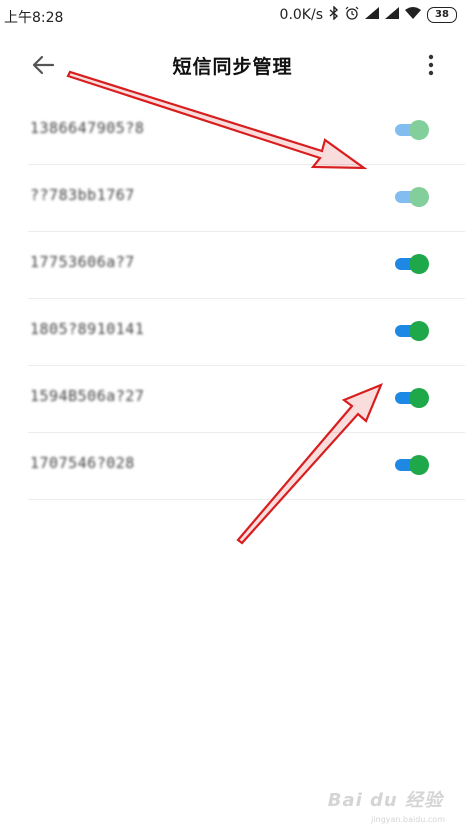  Describe the element at coordinates (334, 14) in the screenshot. I see `bluetooth-icon` at that location.